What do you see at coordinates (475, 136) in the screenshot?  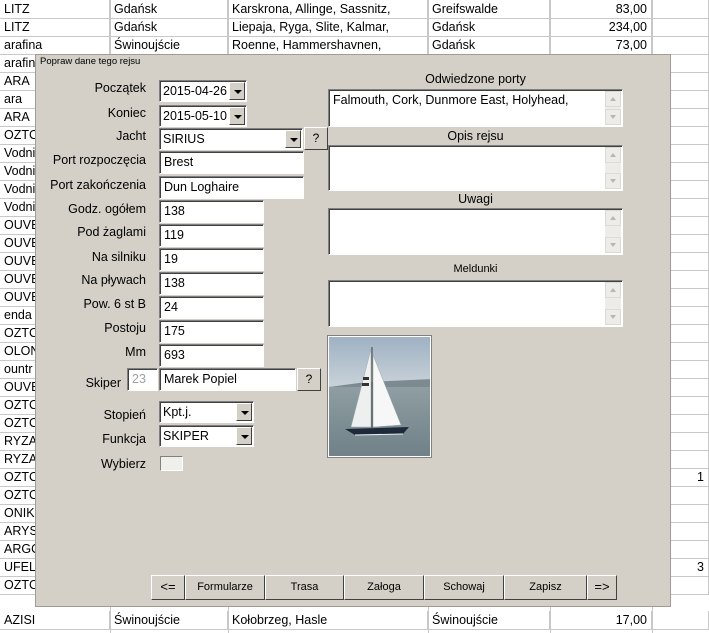 I see `description-title: Opis rejsu` at bounding box center [475, 136].